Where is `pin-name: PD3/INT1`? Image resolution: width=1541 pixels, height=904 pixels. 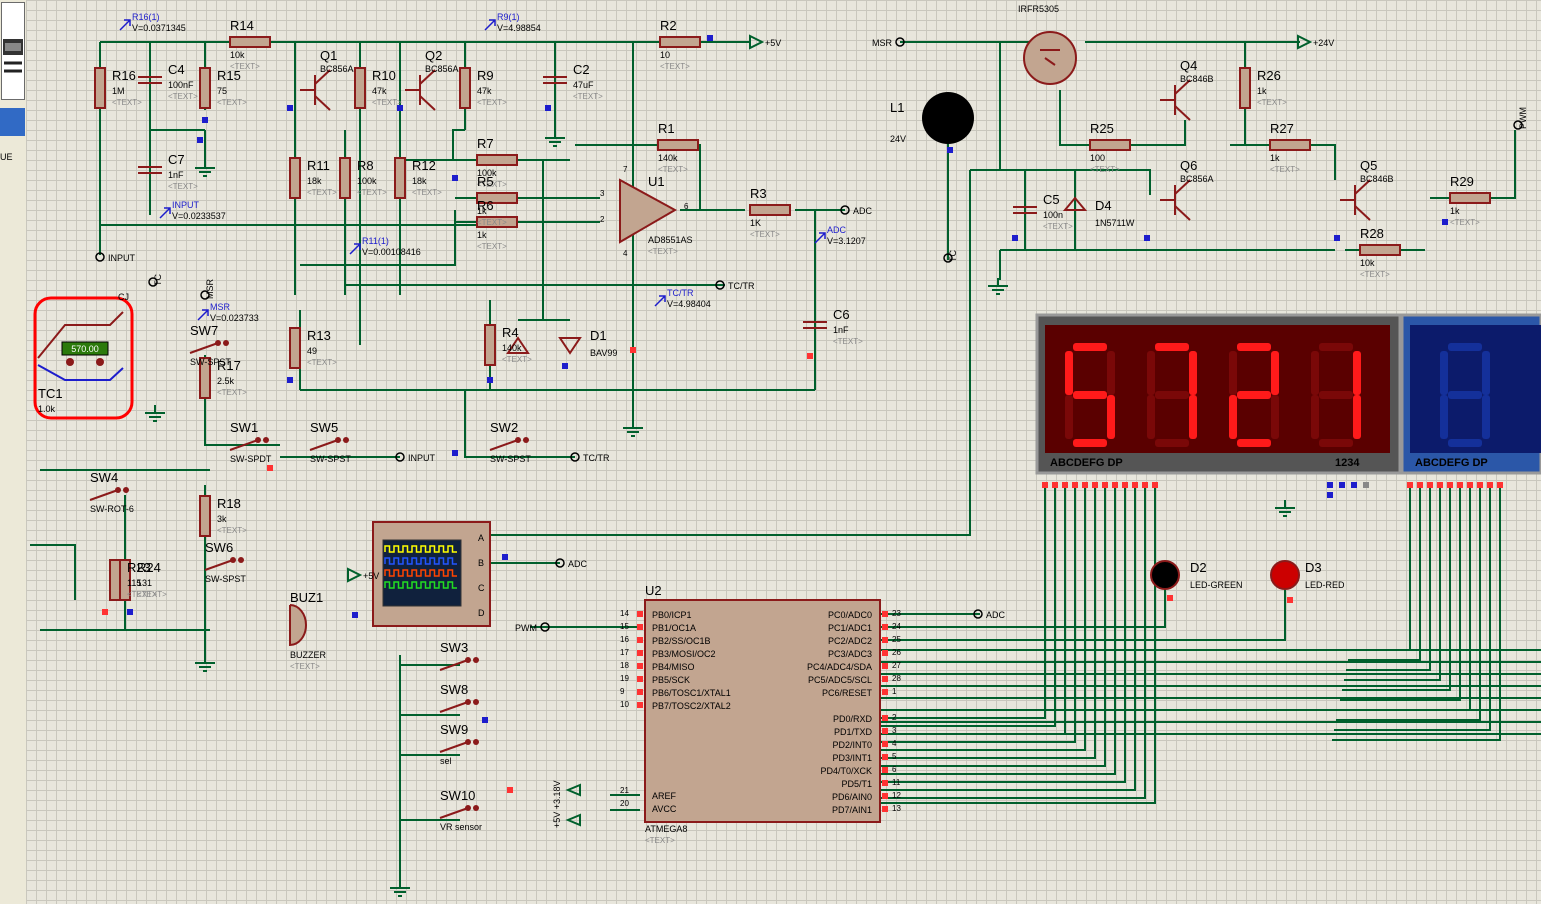
pin-name: PD3/INT1 is located at coordinates (852, 758).